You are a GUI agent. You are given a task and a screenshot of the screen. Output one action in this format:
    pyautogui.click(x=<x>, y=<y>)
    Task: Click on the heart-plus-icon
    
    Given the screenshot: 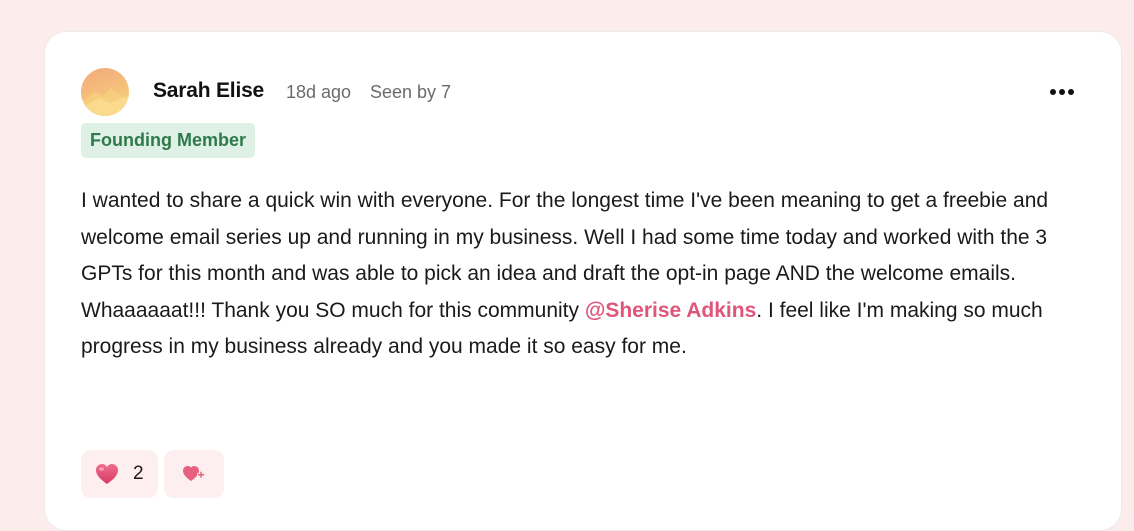 What is the action you would take?
    pyautogui.click(x=194, y=473)
    